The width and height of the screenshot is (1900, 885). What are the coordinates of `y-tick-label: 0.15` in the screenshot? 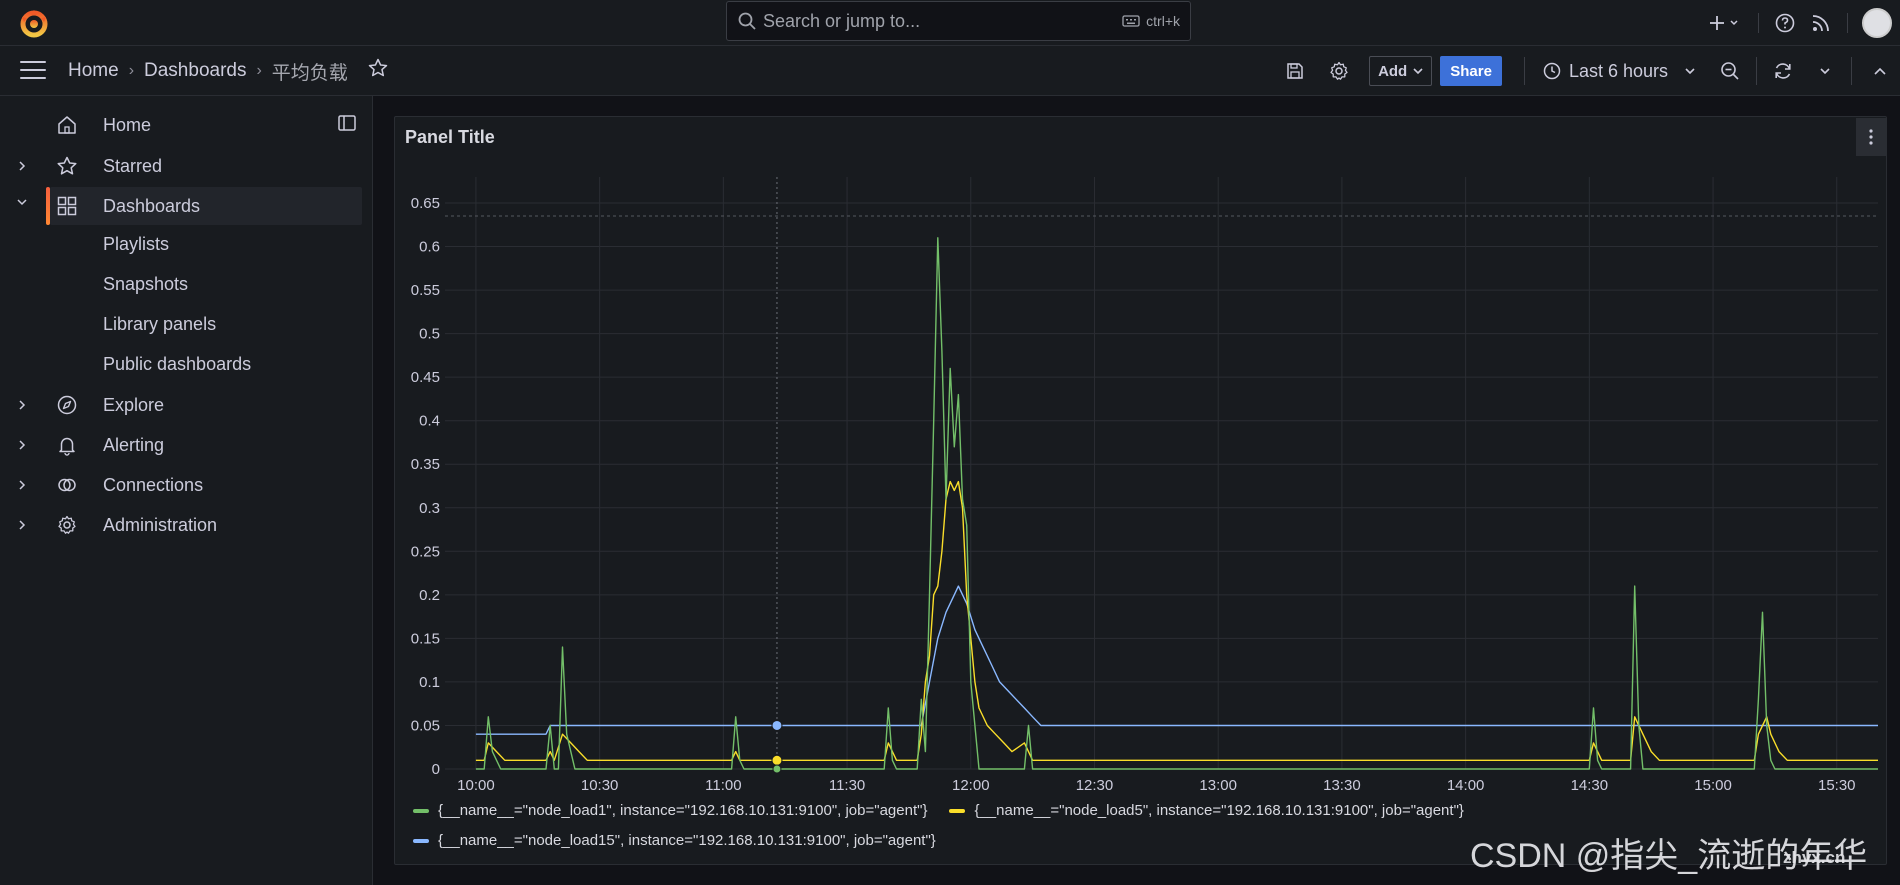 It's located at (425, 638).